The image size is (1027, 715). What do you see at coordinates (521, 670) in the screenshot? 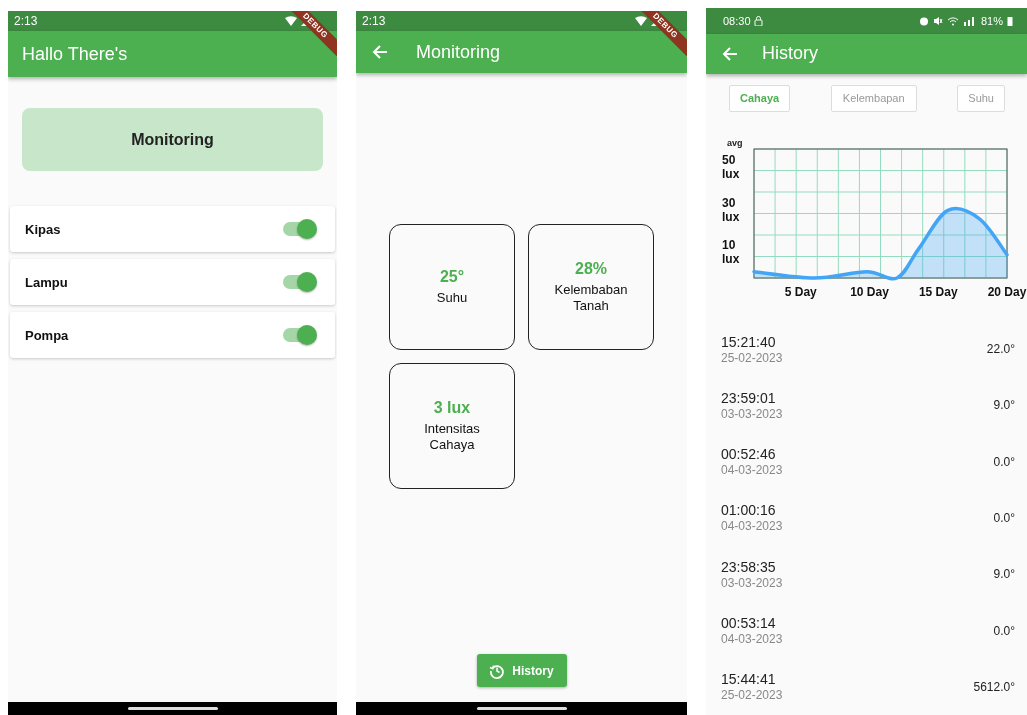
I see `history-button: History` at bounding box center [521, 670].